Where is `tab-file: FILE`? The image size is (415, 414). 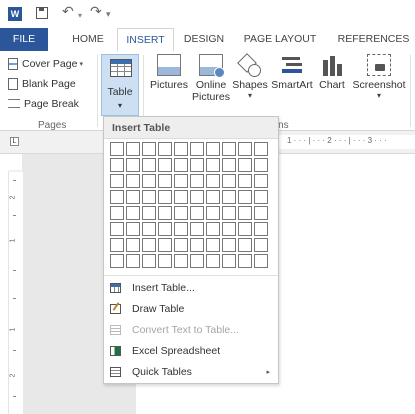 tab-file: FILE is located at coordinates (24, 39).